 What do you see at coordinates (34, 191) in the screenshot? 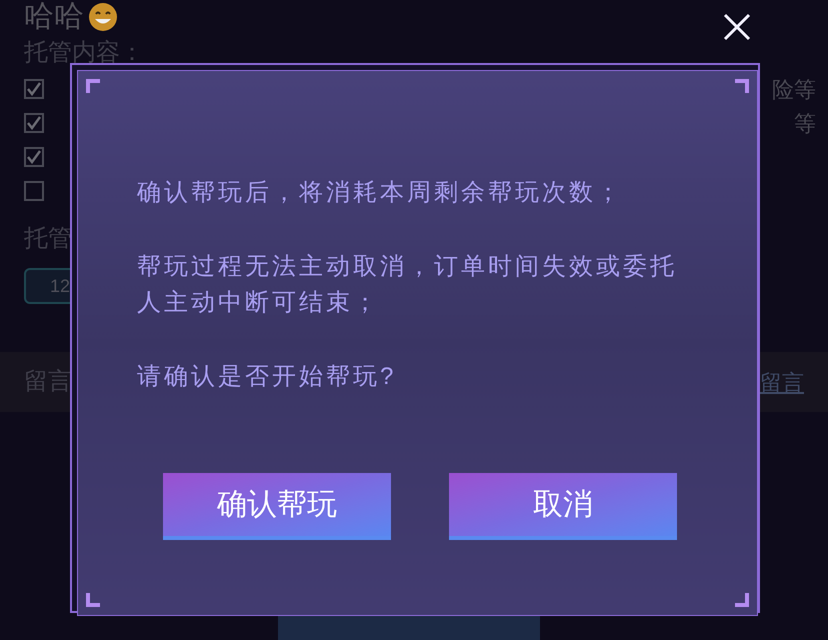
I see `checkbox` at bounding box center [34, 191].